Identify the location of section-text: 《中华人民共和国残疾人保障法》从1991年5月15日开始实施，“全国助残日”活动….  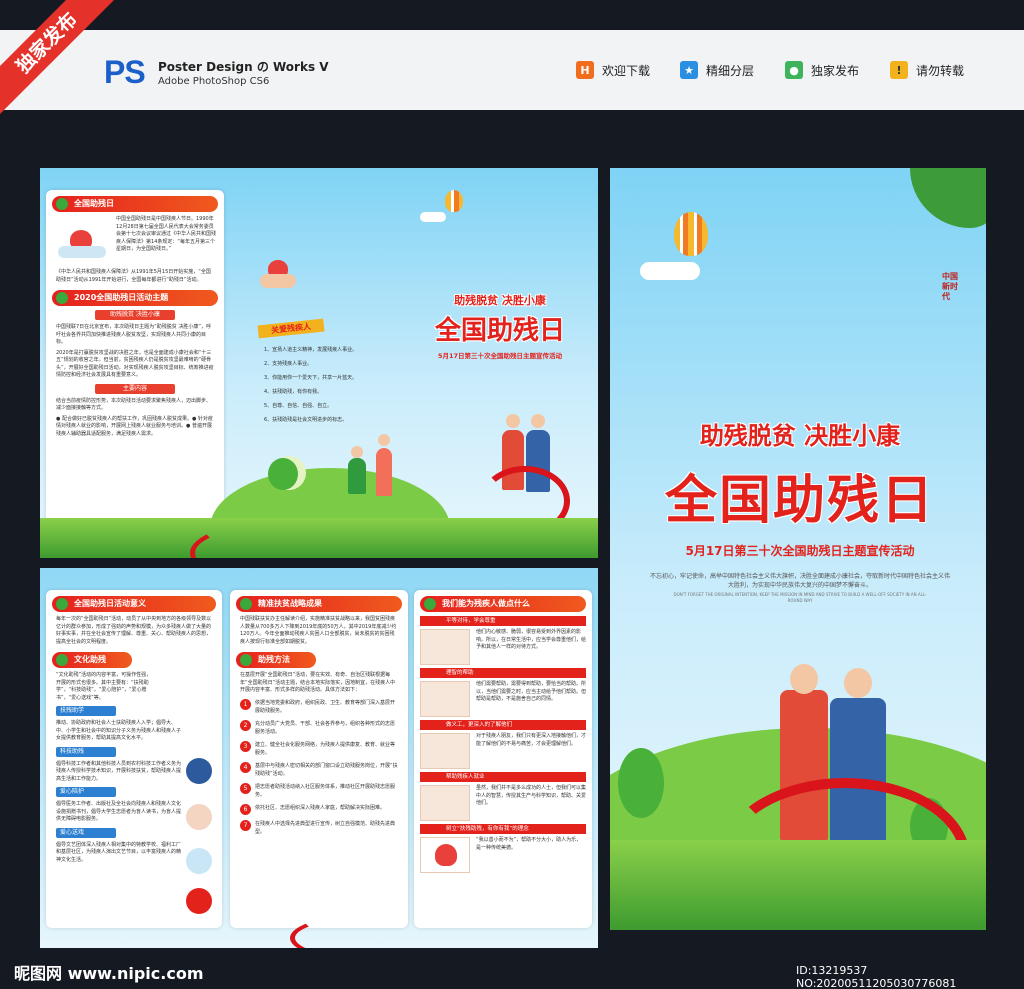
(133, 276).